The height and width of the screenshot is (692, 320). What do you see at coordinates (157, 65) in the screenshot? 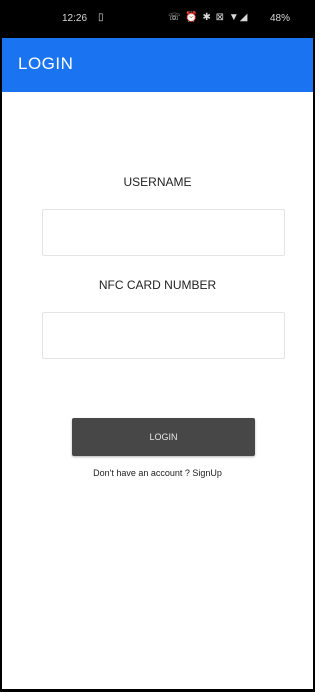
I see `app-bar: LOGIN` at bounding box center [157, 65].